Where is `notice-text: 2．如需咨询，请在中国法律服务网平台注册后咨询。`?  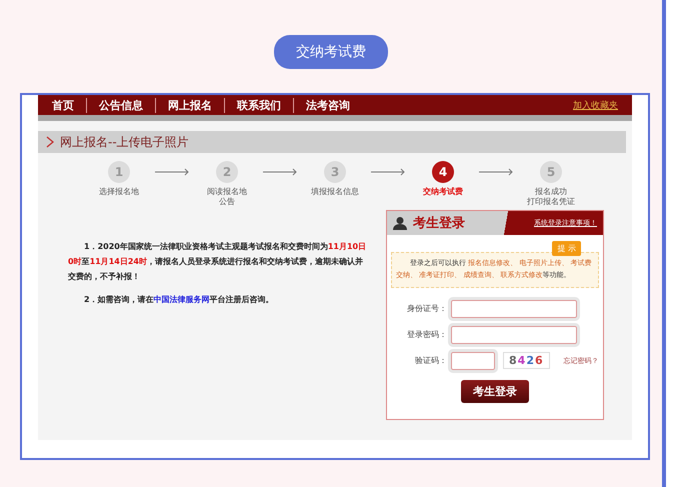 notice-text: 2．如需咨询，请在中国法律服务网平台注册后咨询。 is located at coordinates (179, 300).